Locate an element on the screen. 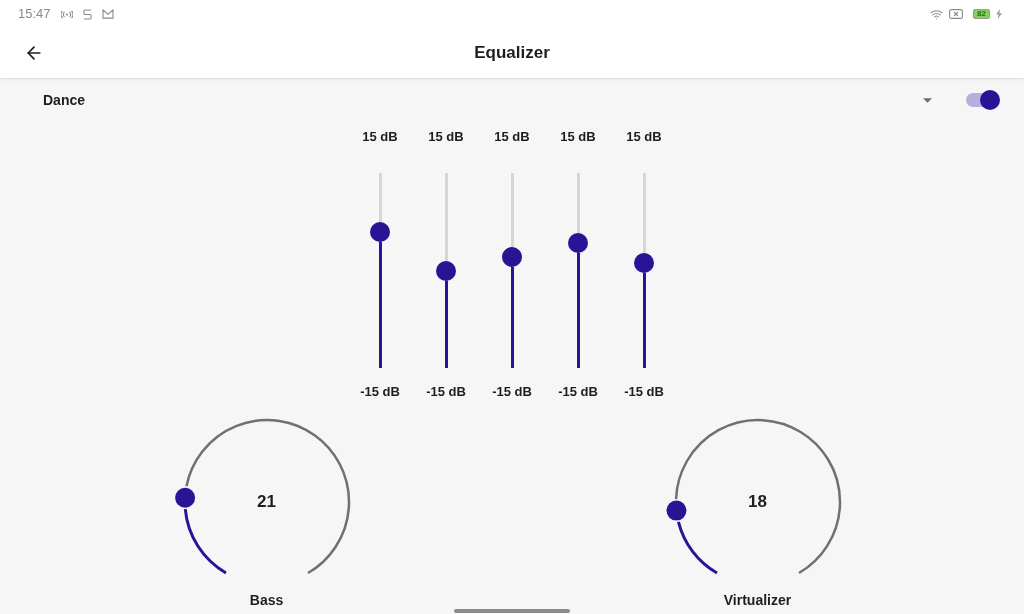 The width and height of the screenshot is (1024, 614). broadcast-icon is located at coordinates (66, 14).